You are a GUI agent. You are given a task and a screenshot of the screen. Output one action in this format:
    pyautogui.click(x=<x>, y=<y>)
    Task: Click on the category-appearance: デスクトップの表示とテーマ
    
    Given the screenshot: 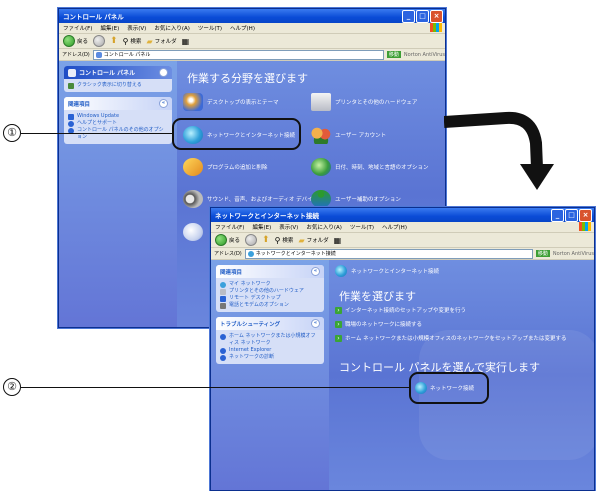 What is the action you would take?
    pyautogui.click(x=231, y=102)
    